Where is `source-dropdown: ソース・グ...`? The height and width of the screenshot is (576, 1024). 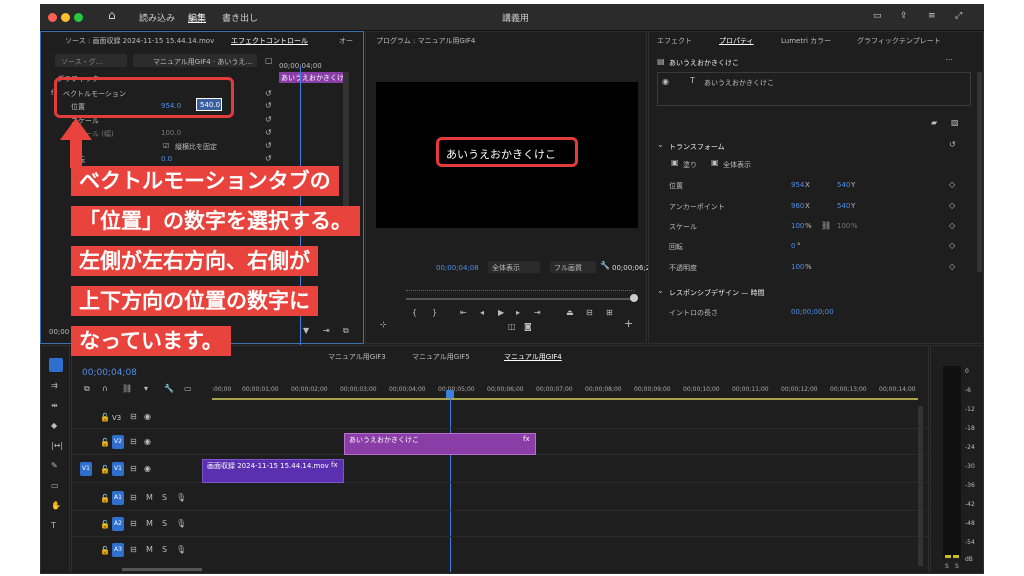
source-dropdown: ソース・グ... is located at coordinates (91, 60).